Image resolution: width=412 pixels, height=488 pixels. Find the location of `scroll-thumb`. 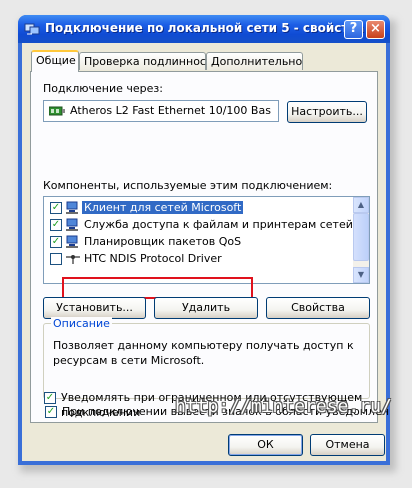

scroll-thumb is located at coordinates (361, 237).